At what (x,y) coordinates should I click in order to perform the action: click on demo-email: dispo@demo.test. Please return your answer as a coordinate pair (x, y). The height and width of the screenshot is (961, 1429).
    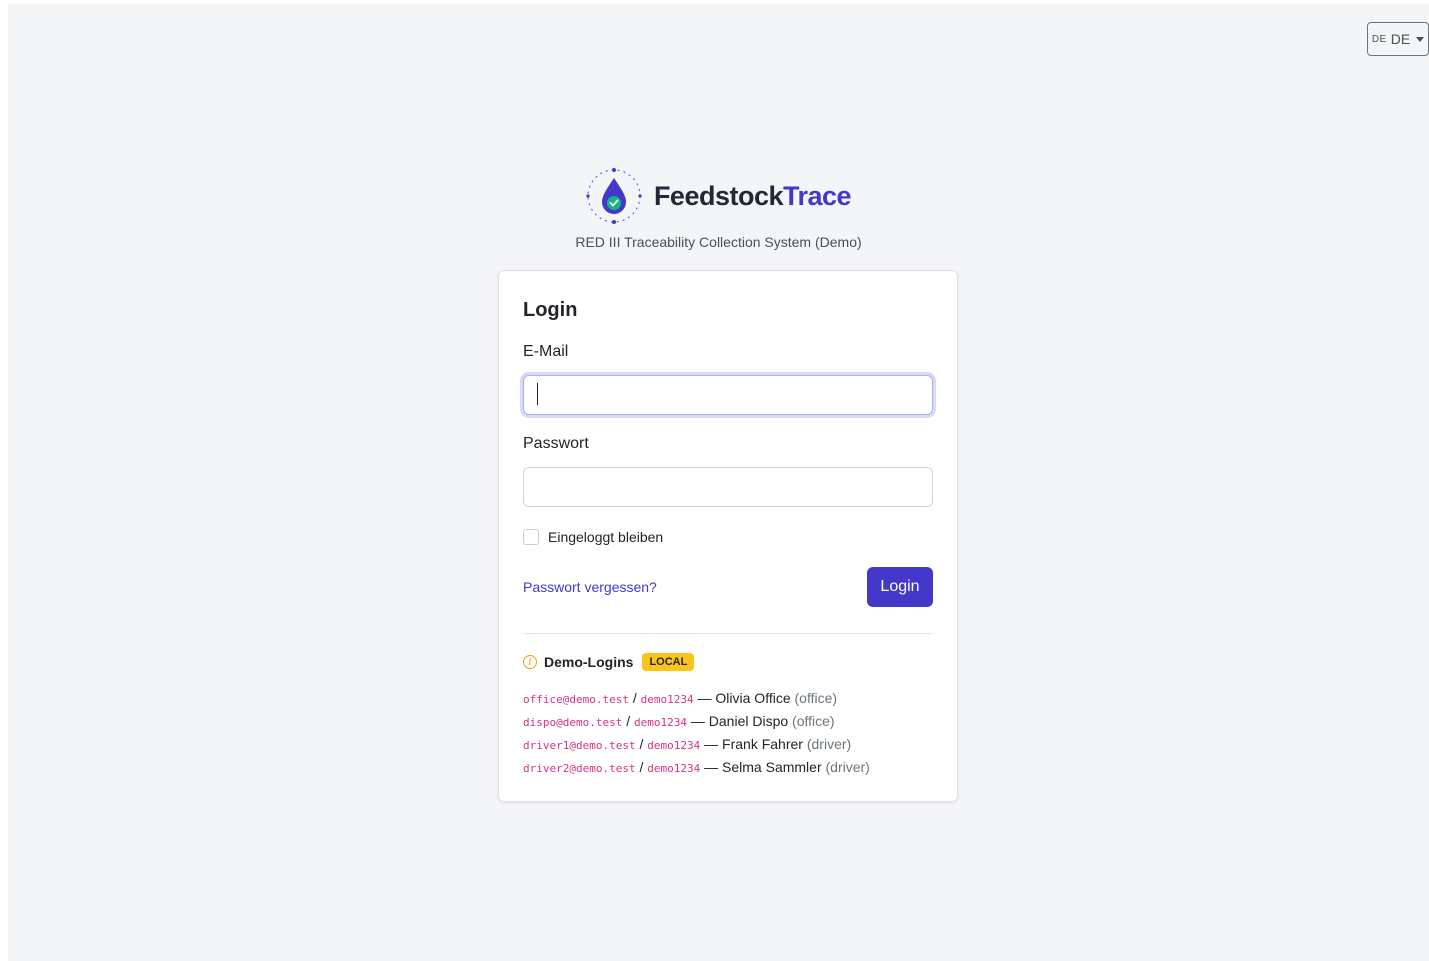
    Looking at the image, I should click on (573, 722).